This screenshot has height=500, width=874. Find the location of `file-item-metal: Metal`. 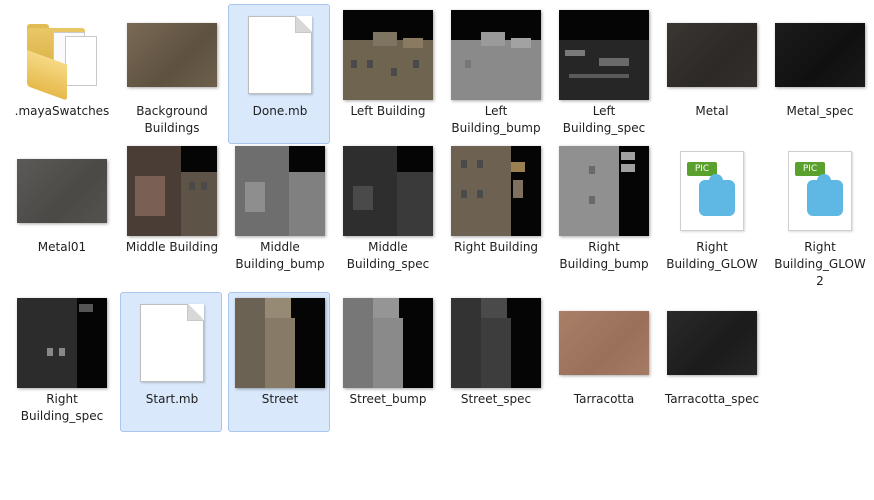

file-item-metal: Metal is located at coordinates (711, 74).